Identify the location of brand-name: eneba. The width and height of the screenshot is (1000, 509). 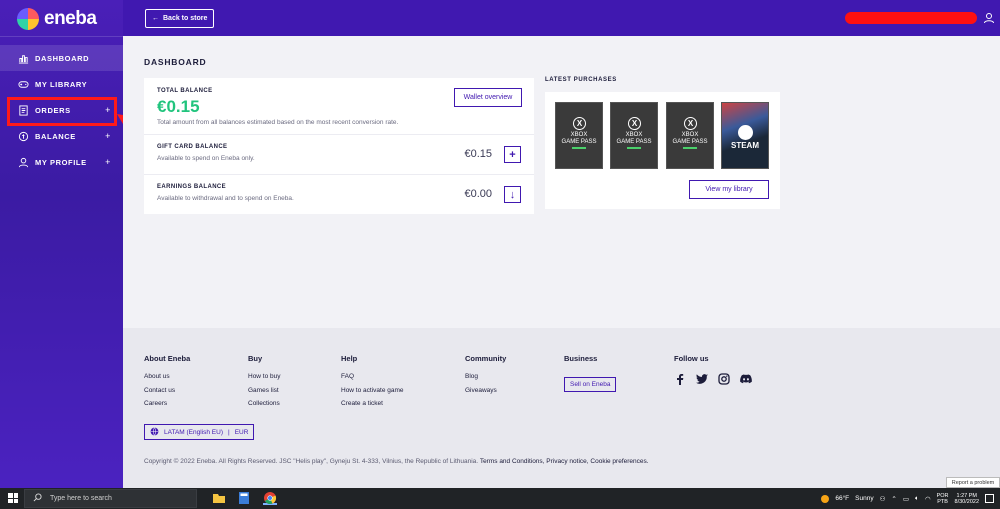
(70, 18).